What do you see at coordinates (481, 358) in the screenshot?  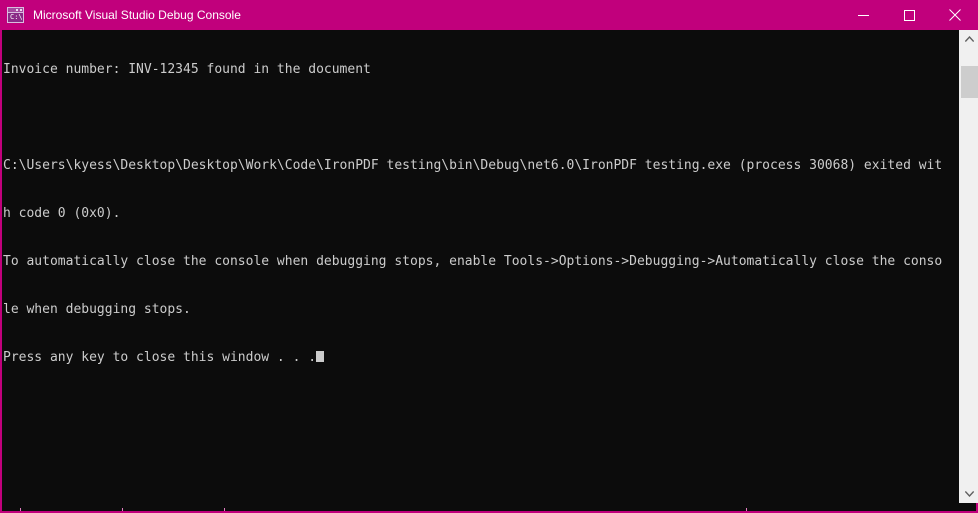 I see `console-line-with-cursor: Press any key to close this window . . .` at bounding box center [481, 358].